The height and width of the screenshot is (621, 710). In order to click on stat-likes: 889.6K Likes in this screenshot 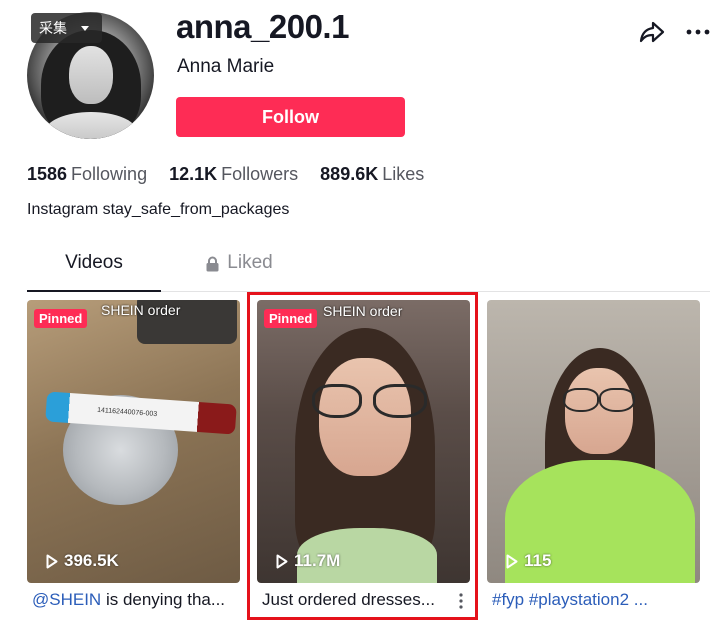, I will do `click(372, 174)`.